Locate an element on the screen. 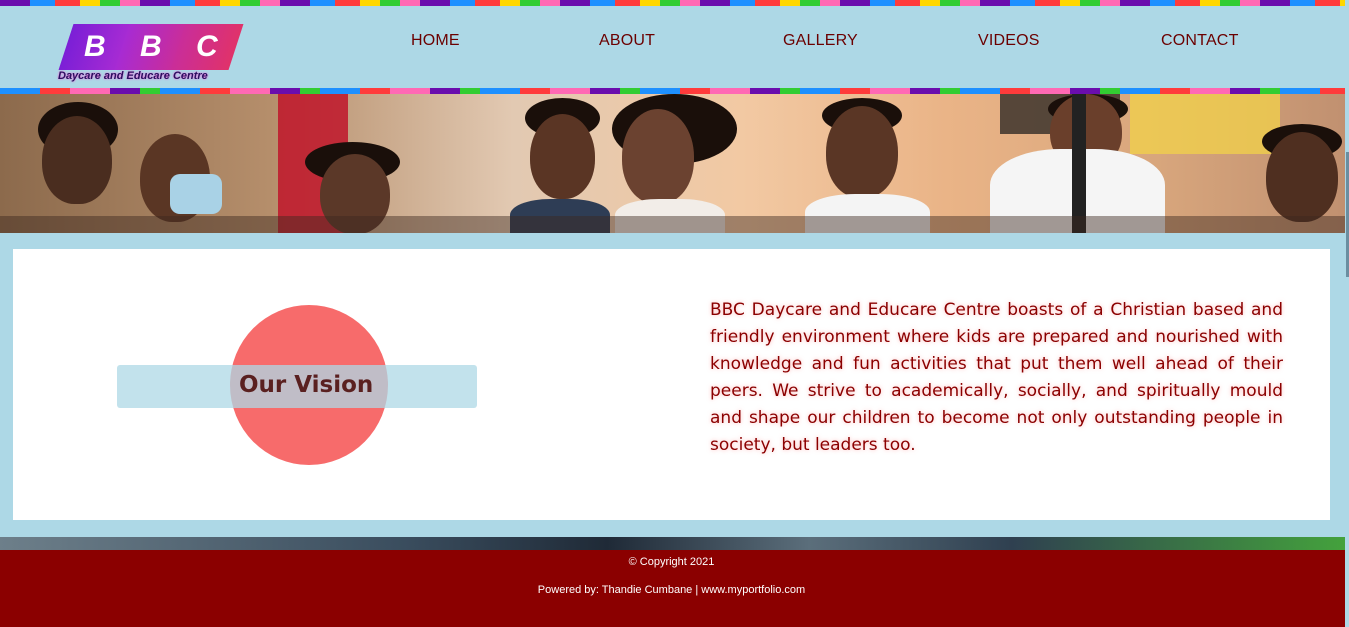  face-mask is located at coordinates (196, 194).